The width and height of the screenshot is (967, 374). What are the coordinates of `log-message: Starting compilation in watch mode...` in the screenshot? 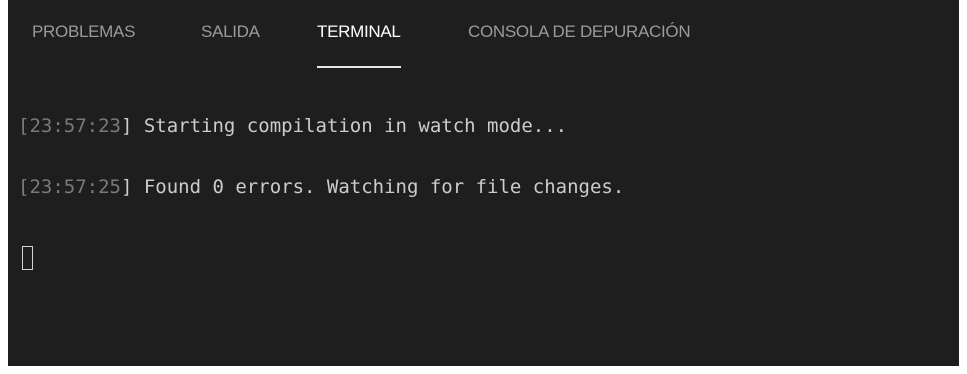 It's located at (350, 126).